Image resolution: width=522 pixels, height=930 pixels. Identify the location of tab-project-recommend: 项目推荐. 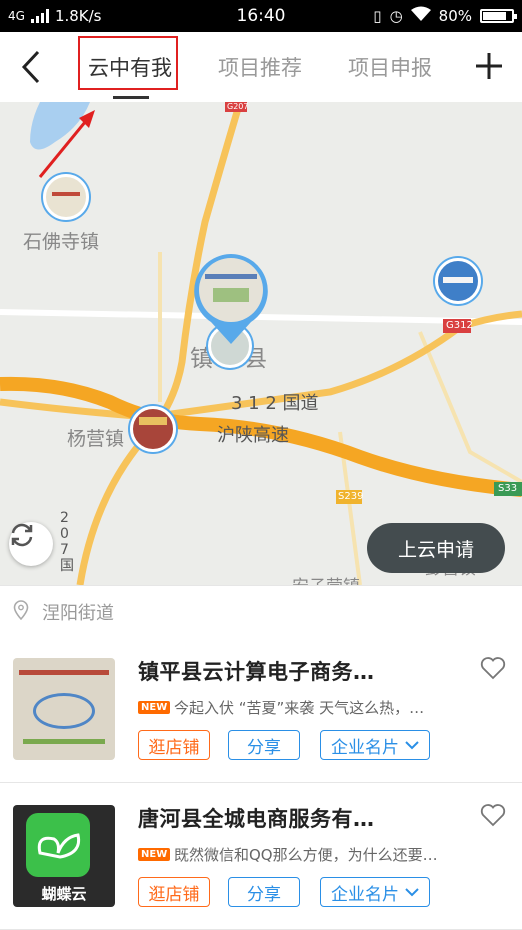
(260, 67).